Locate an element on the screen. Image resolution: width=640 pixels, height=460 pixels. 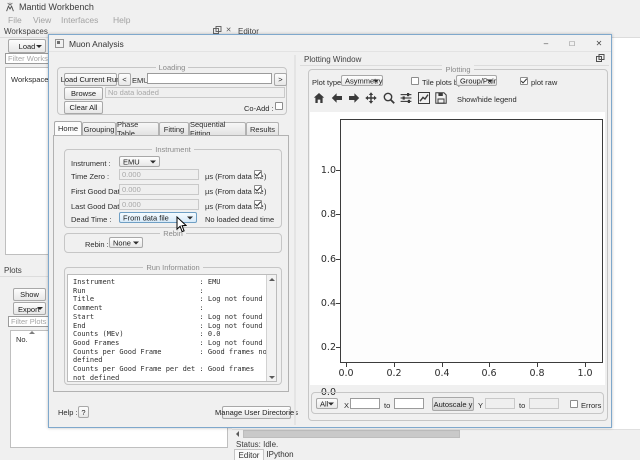
last-good-data-field: 0.000 is located at coordinates (159, 204).